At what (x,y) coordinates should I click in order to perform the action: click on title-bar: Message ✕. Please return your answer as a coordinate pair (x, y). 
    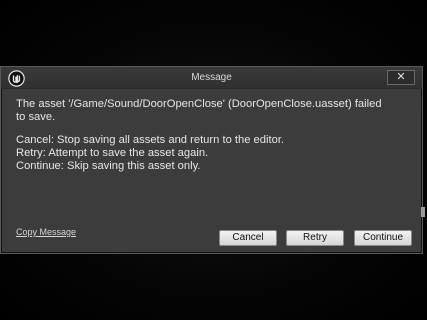
    Looking at the image, I should click on (211, 78).